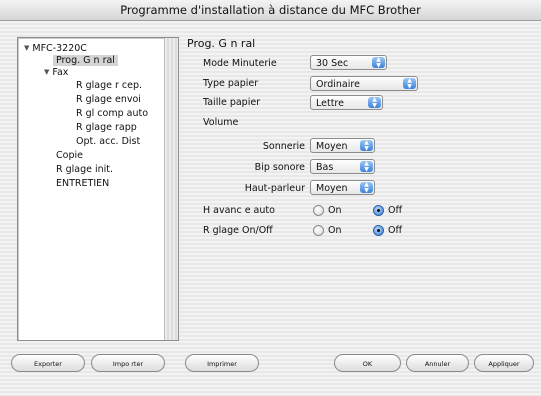 This screenshot has height=396, width=541. What do you see at coordinates (171, 189) in the screenshot?
I see `tree-scrollbar` at bounding box center [171, 189].